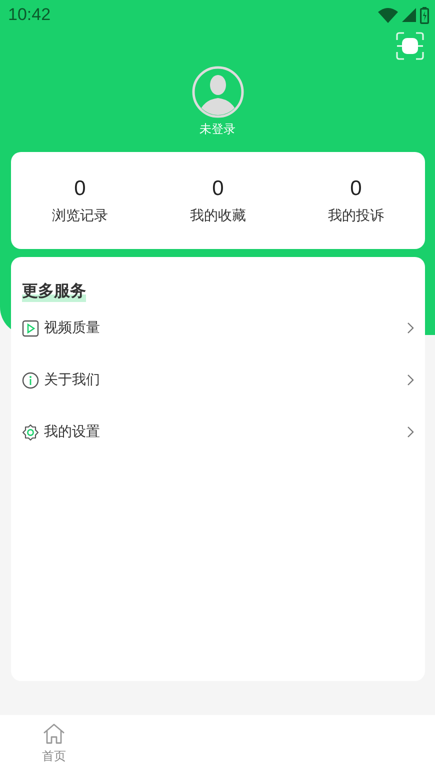 Image resolution: width=435 pixels, height=773 pixels. Describe the element at coordinates (218, 215) in the screenshot. I see `stat-label: 我的收藏` at that location.